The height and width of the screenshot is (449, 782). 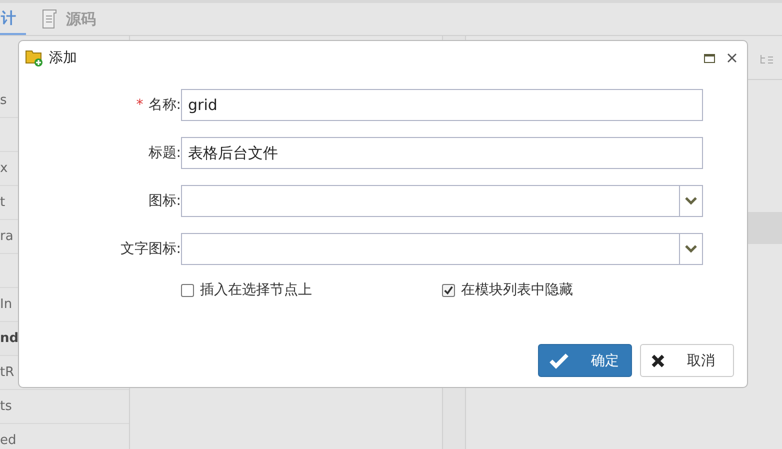 I want to click on list-item-text: ra, so click(x=7, y=236).